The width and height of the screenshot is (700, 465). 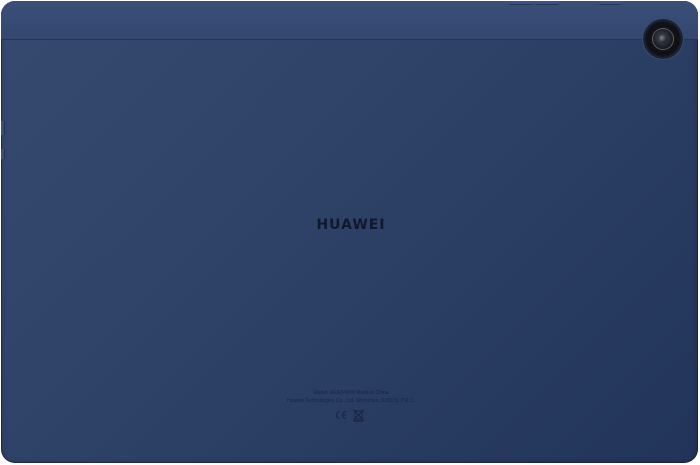 I want to click on power-button, so click(x=610, y=3).